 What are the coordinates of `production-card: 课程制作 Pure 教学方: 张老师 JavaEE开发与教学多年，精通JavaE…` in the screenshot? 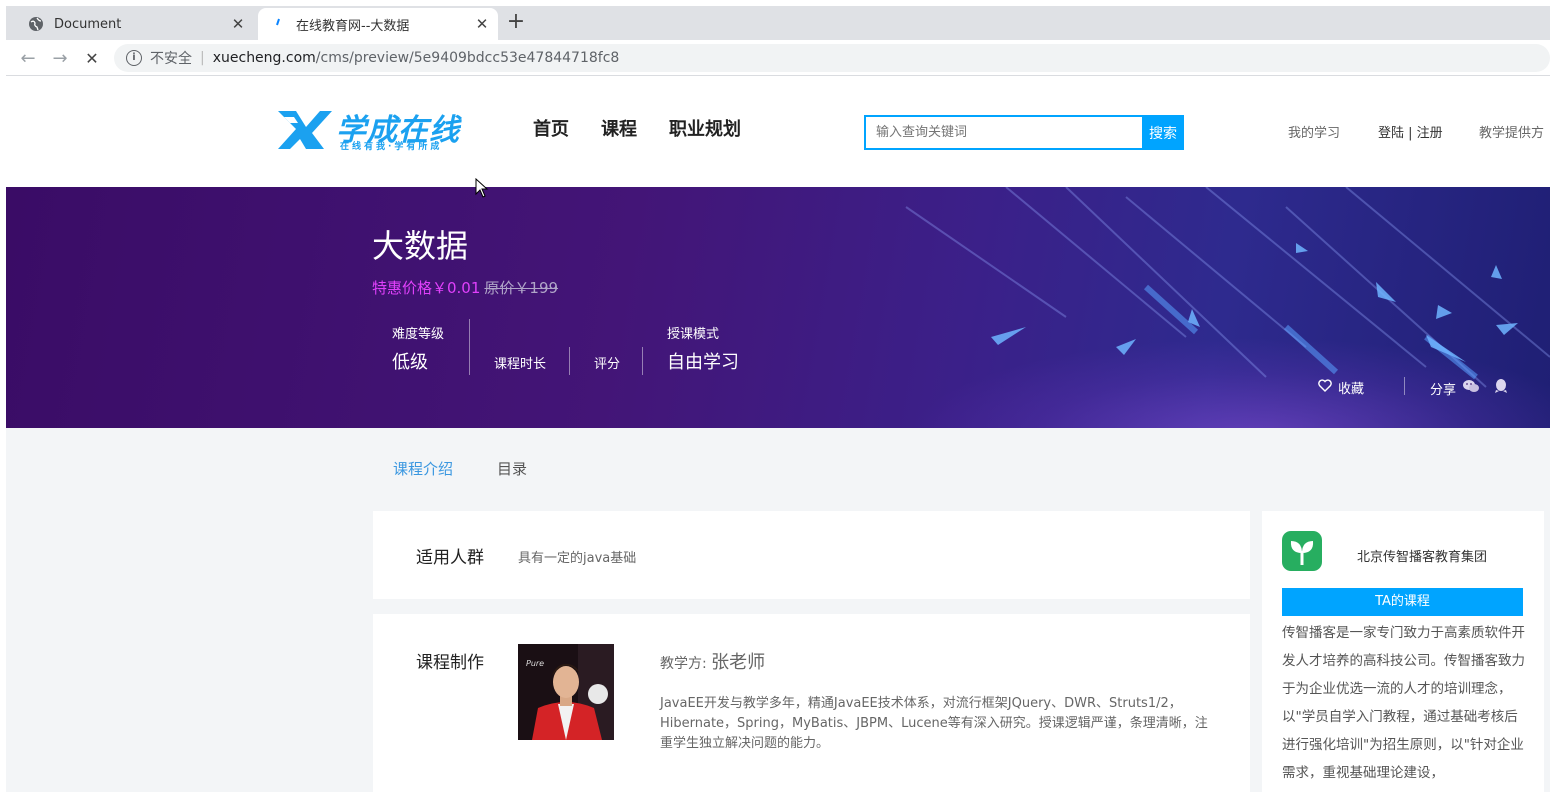 It's located at (811, 704).